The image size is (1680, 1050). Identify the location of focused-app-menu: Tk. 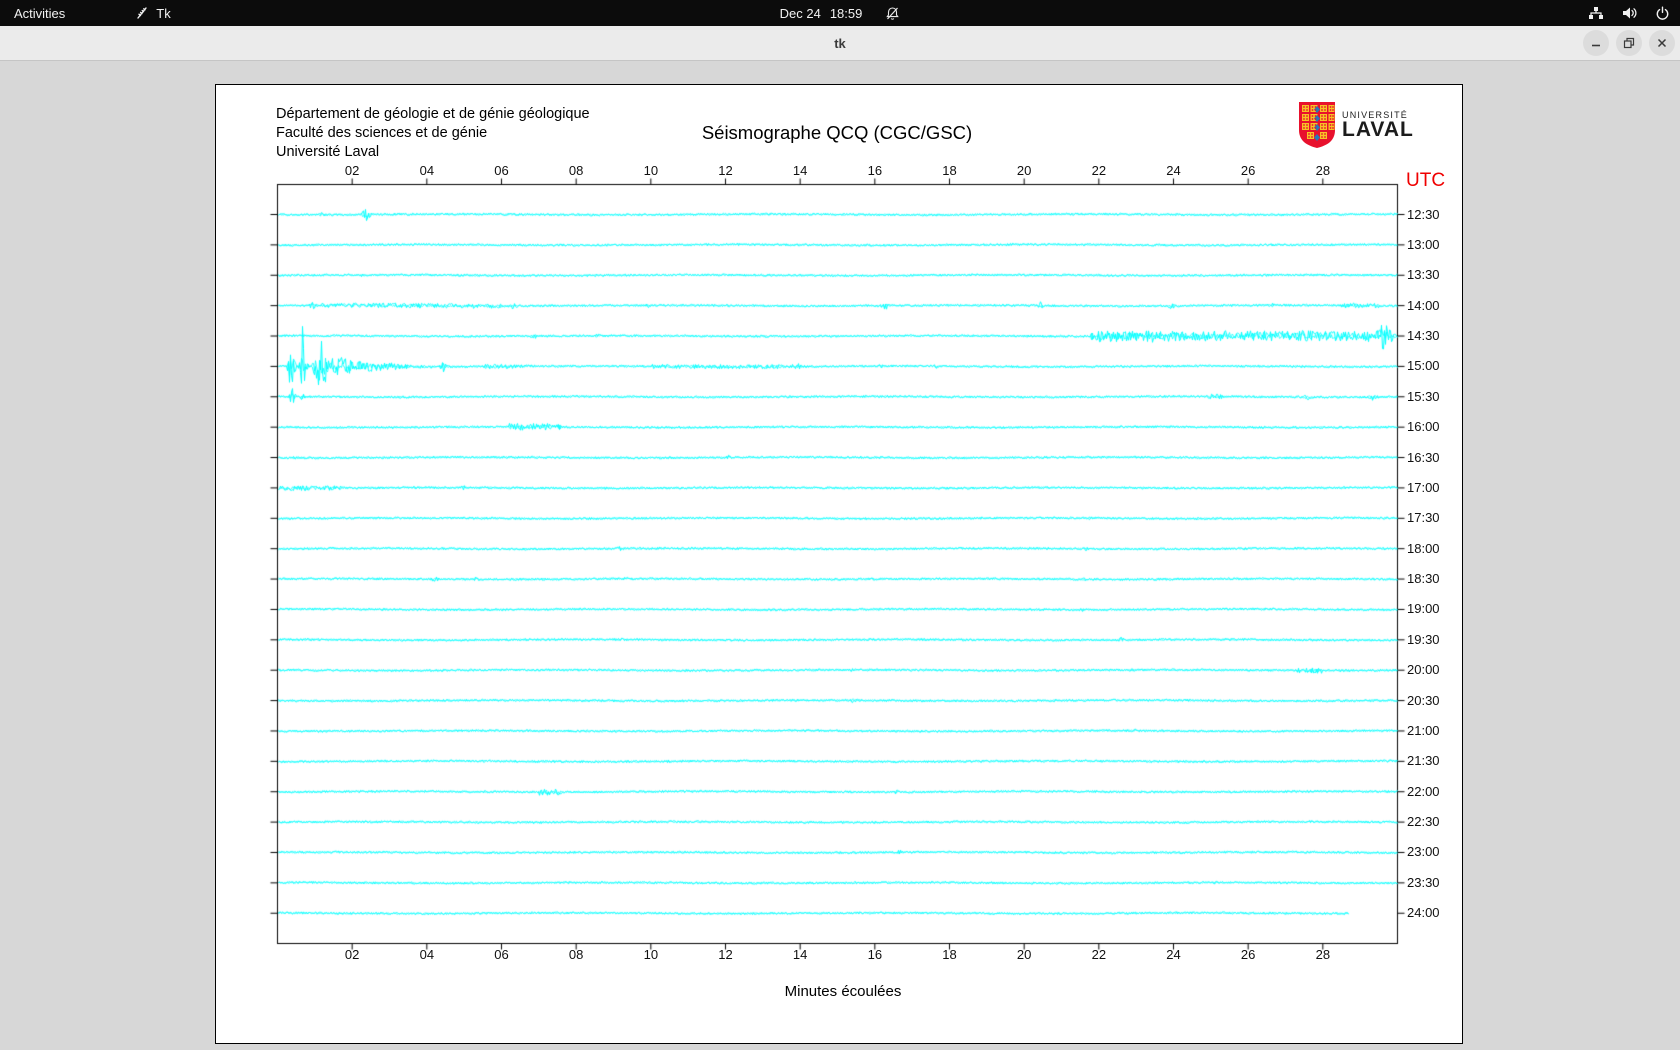
(153, 13).